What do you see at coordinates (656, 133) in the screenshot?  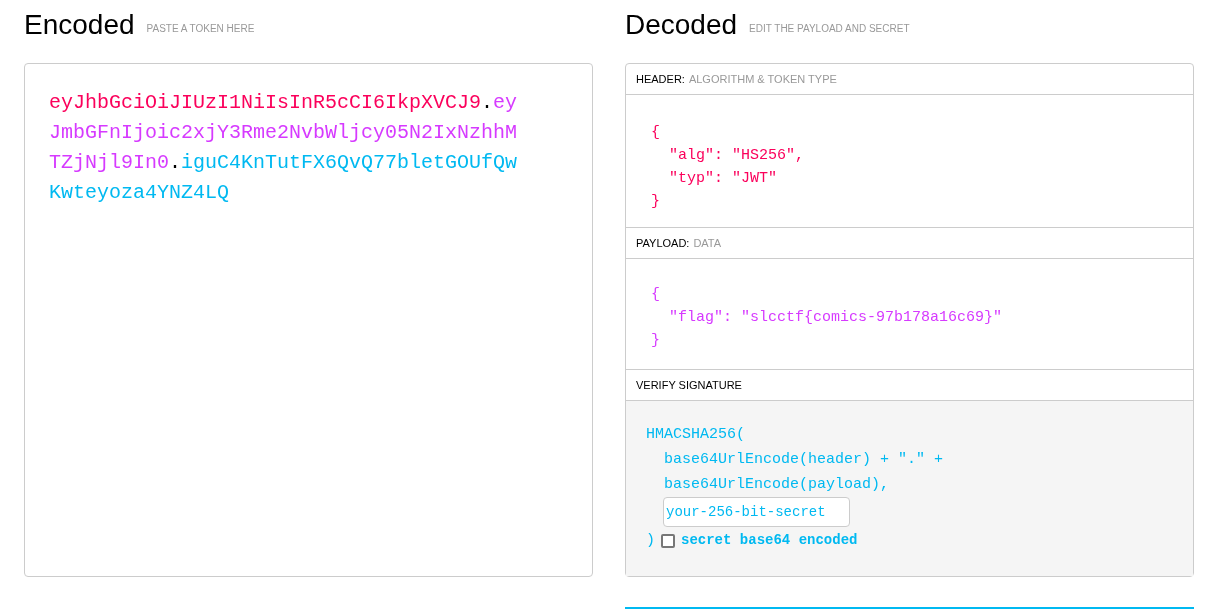 I see `header-json-line: {` at bounding box center [656, 133].